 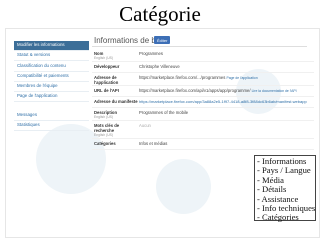 I want to click on field-label: Adresse de l'application, so click(x=106, y=80).